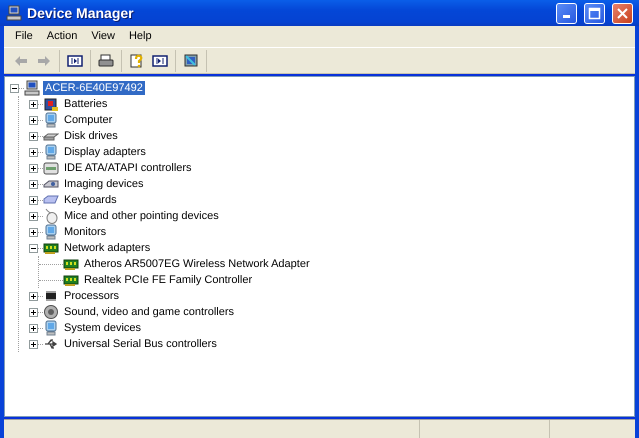  Describe the element at coordinates (75, 60) in the screenshot. I see `show-hide-pane-icon` at that location.